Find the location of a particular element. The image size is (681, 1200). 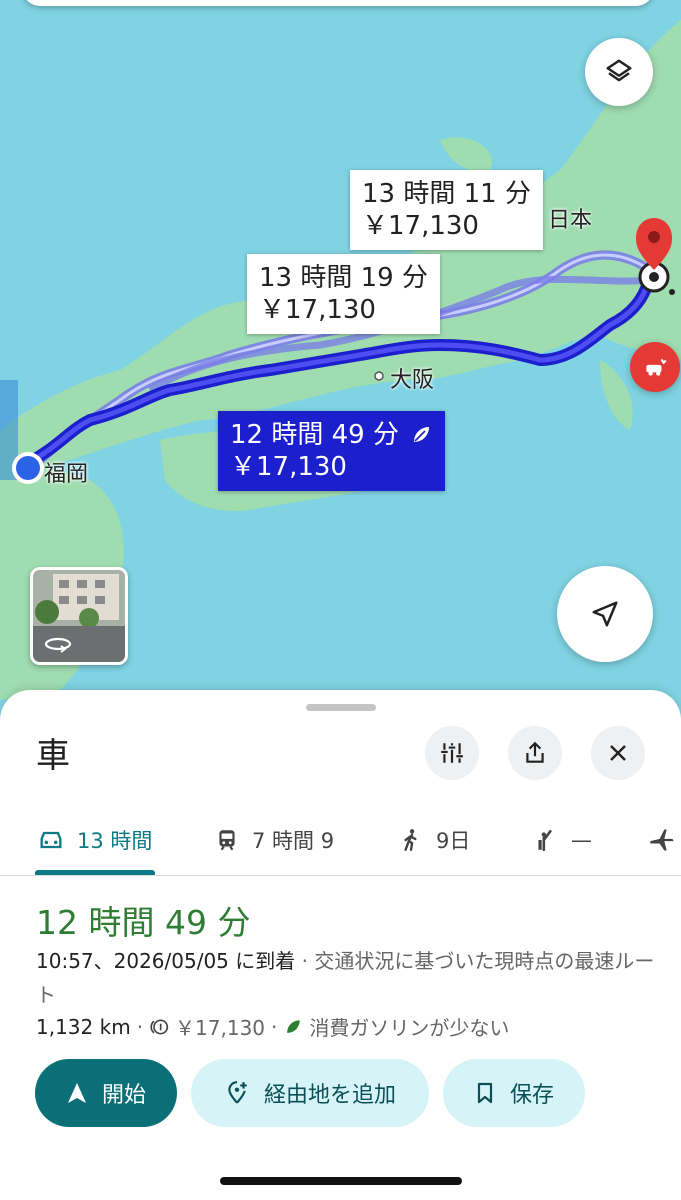

tab-label: 7 時間 9 is located at coordinates (293, 841).